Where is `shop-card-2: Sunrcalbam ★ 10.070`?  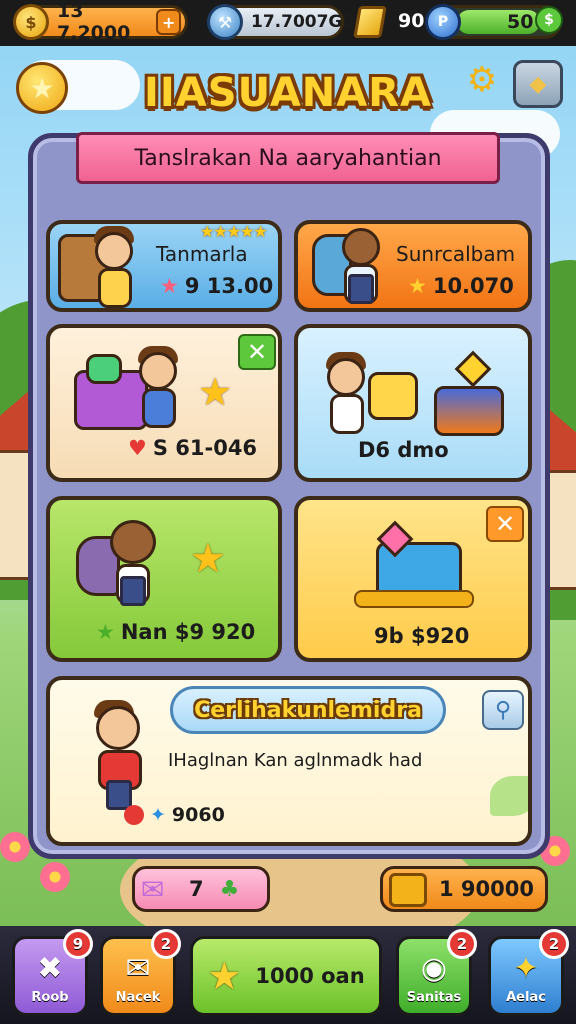 shop-card-2: Sunrcalbam ★ 10.070 is located at coordinates (413, 266).